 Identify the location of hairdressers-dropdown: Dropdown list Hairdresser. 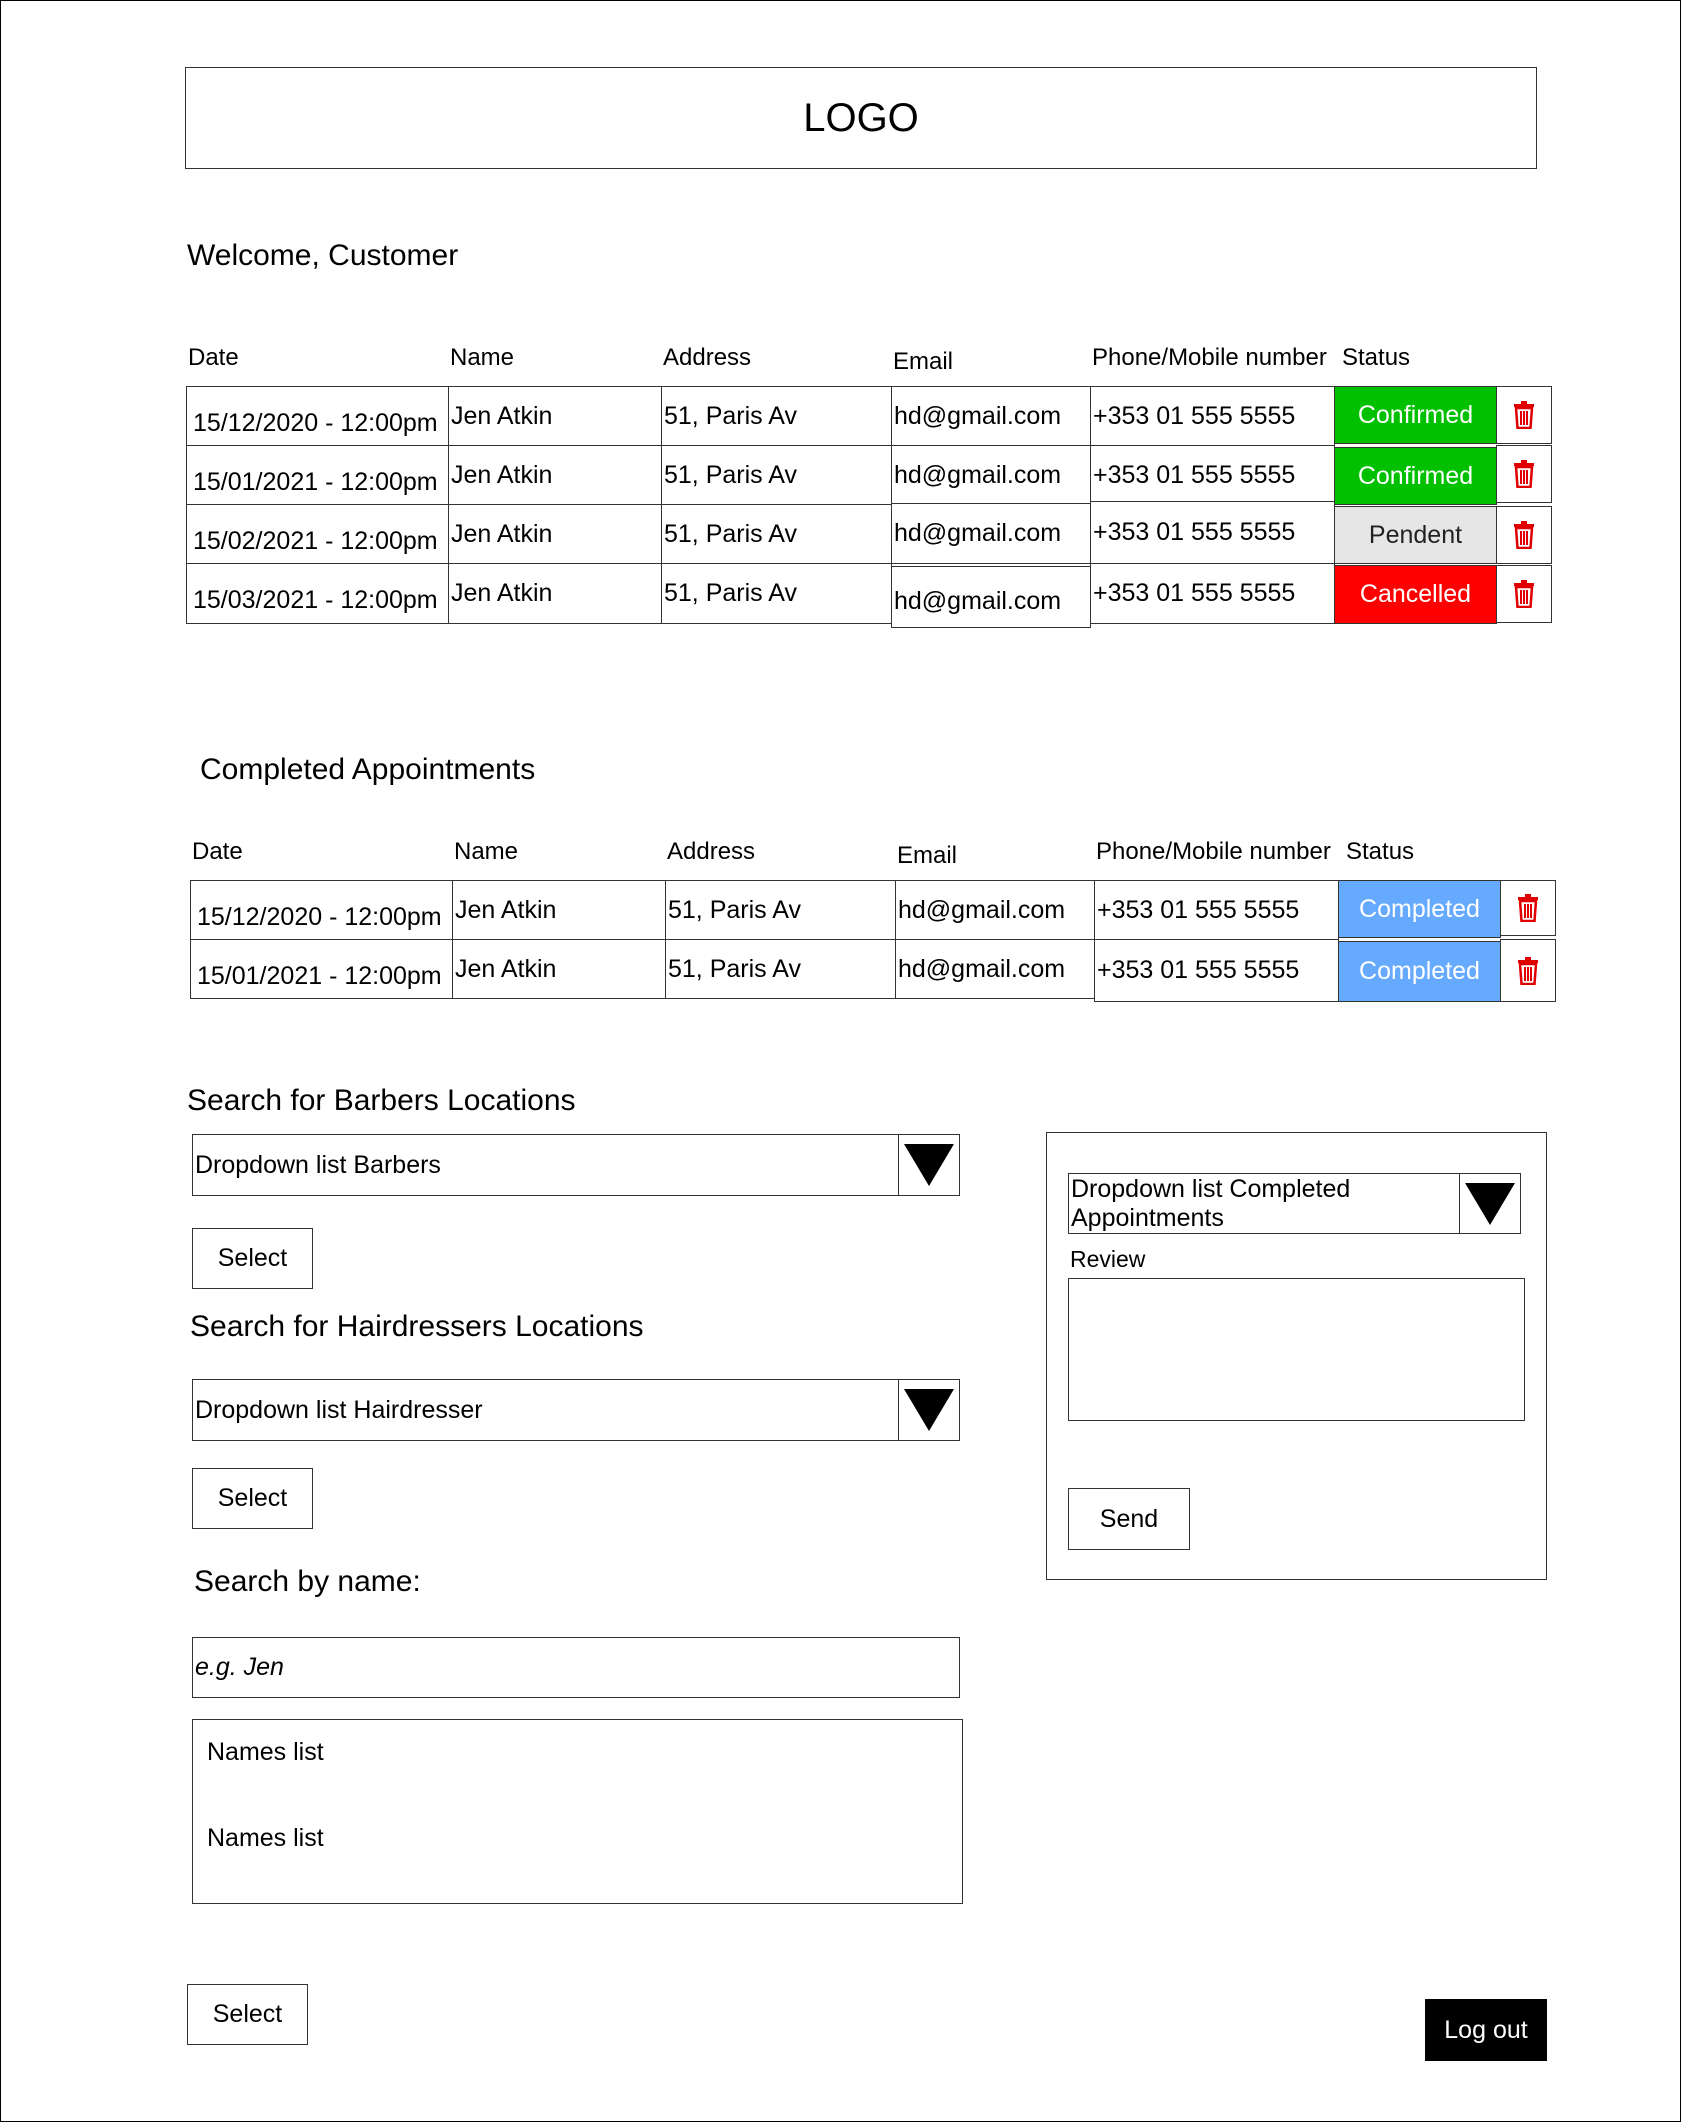
(576, 1410).